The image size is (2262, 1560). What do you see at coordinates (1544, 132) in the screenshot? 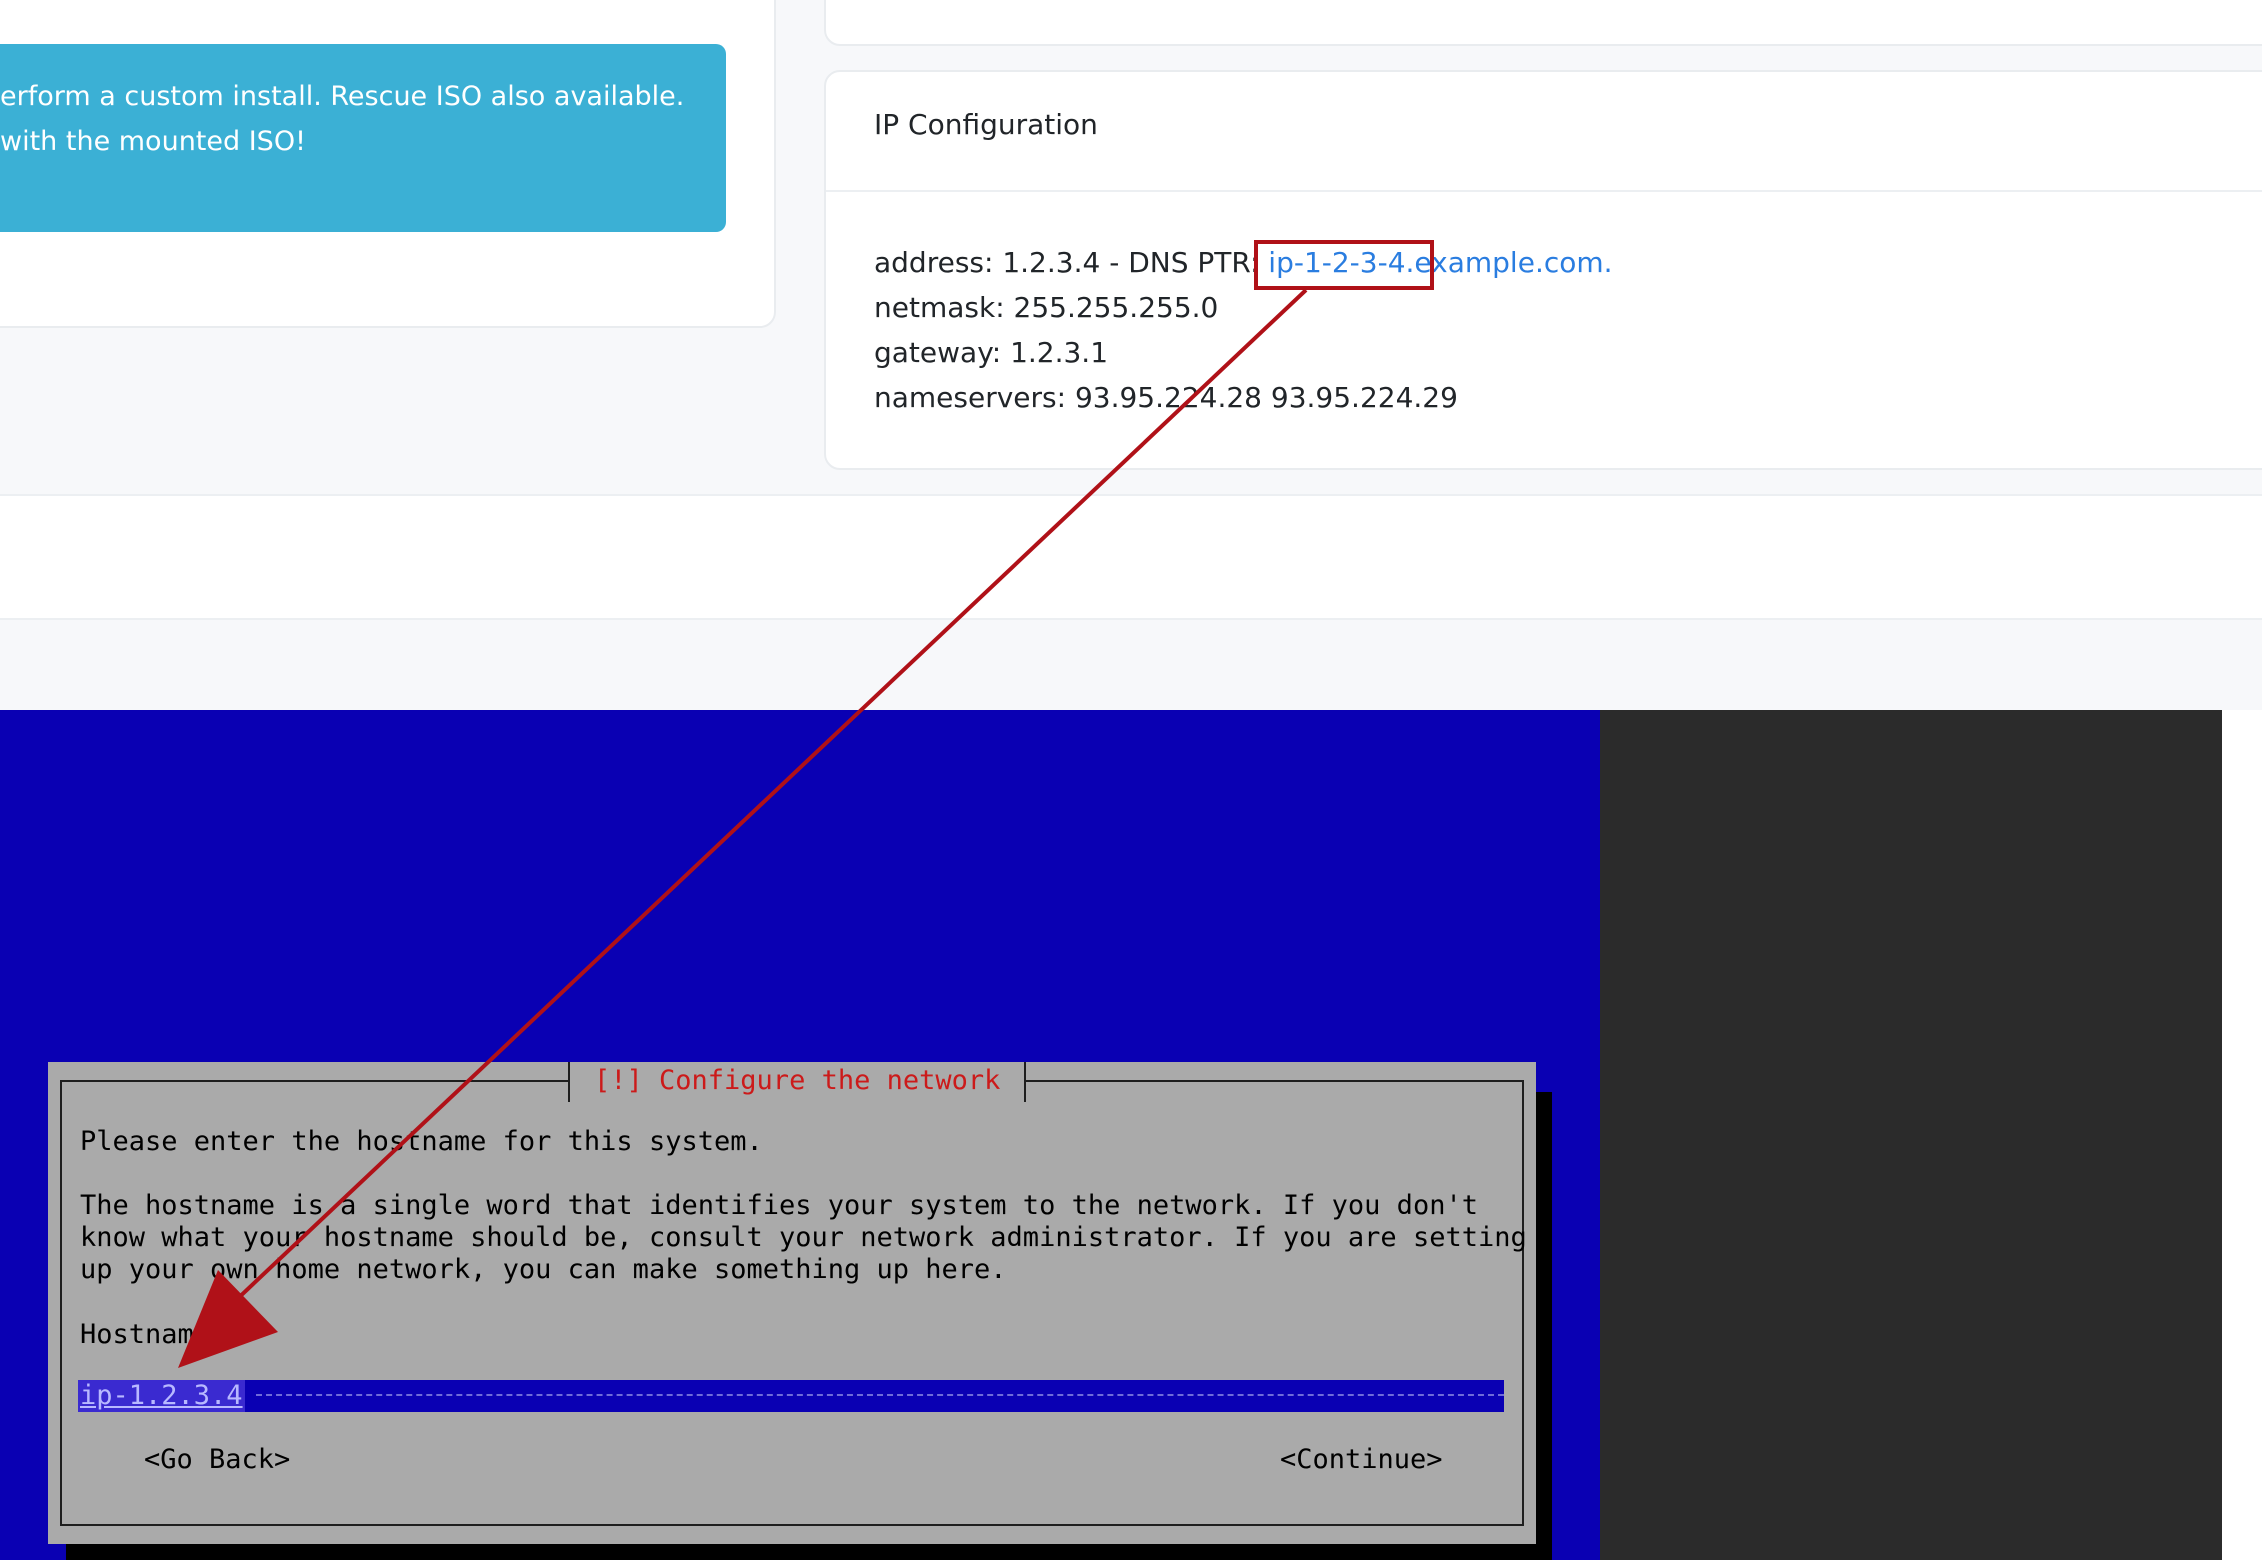
I see `ip-card-header: IP Configuration` at bounding box center [1544, 132].